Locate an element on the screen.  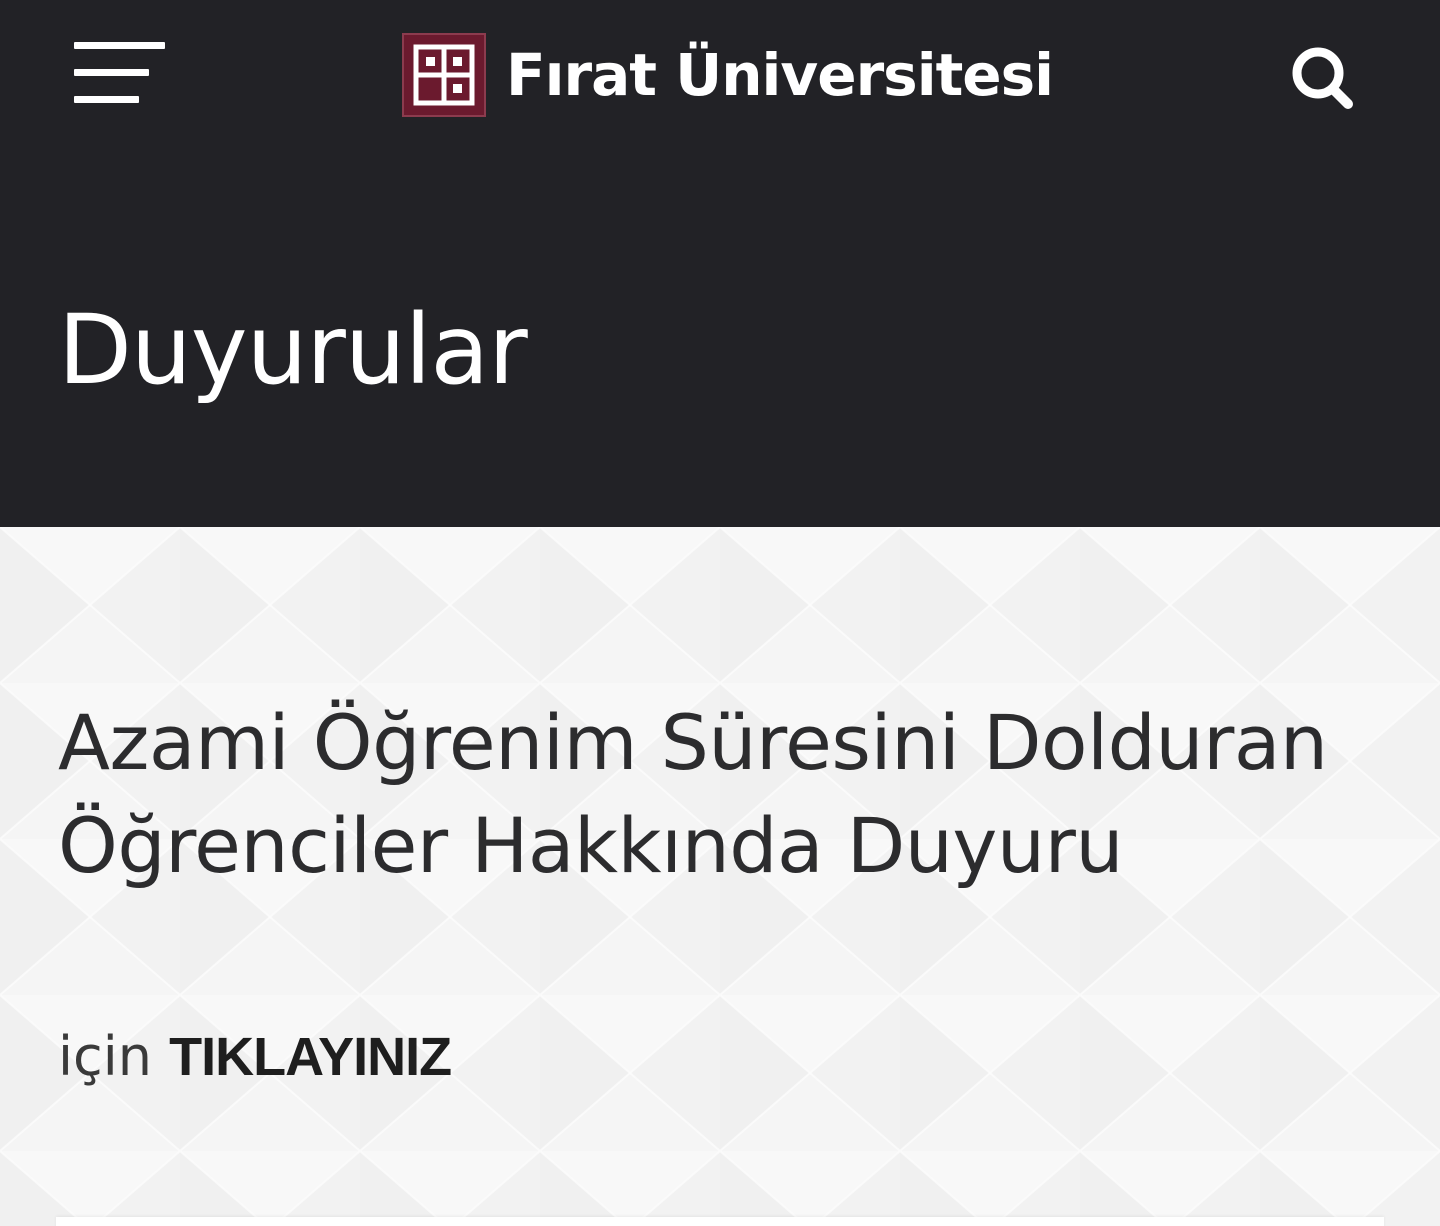
top-navigation-bar: Fırat Üniversitesi is located at coordinates (720, 75).